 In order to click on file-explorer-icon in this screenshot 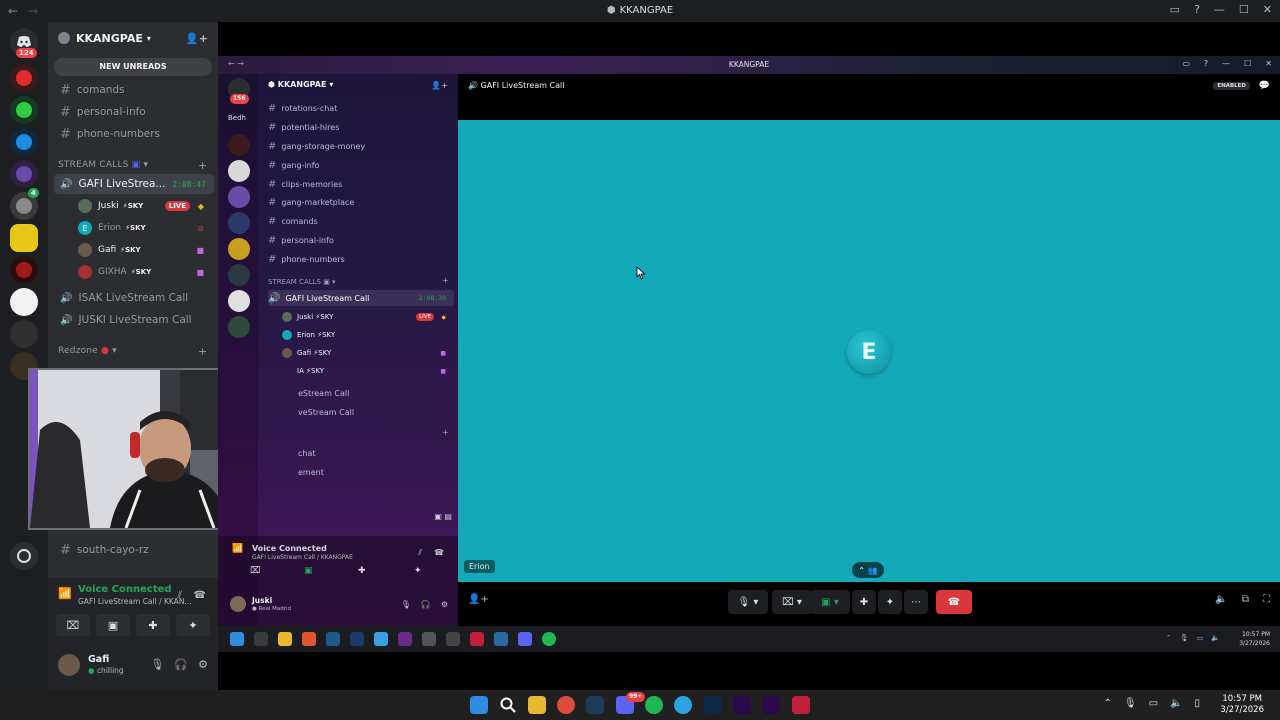, I will do `click(537, 705)`.